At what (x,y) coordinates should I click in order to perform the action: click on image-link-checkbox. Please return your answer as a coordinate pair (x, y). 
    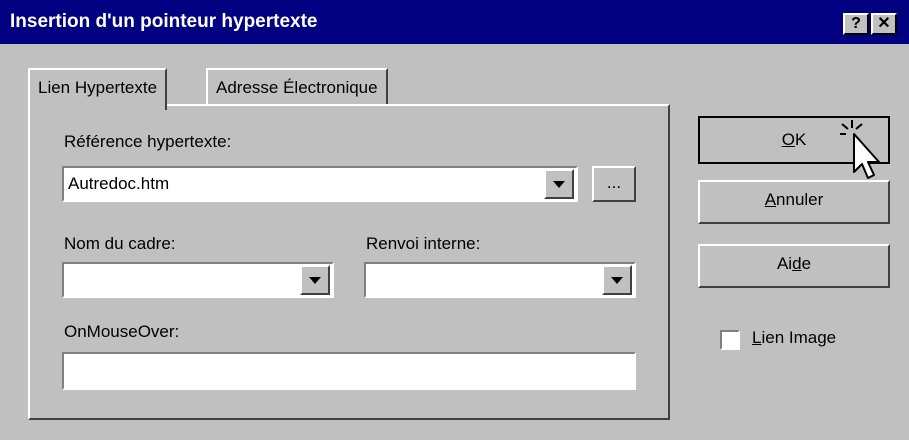
    Looking at the image, I should click on (730, 340).